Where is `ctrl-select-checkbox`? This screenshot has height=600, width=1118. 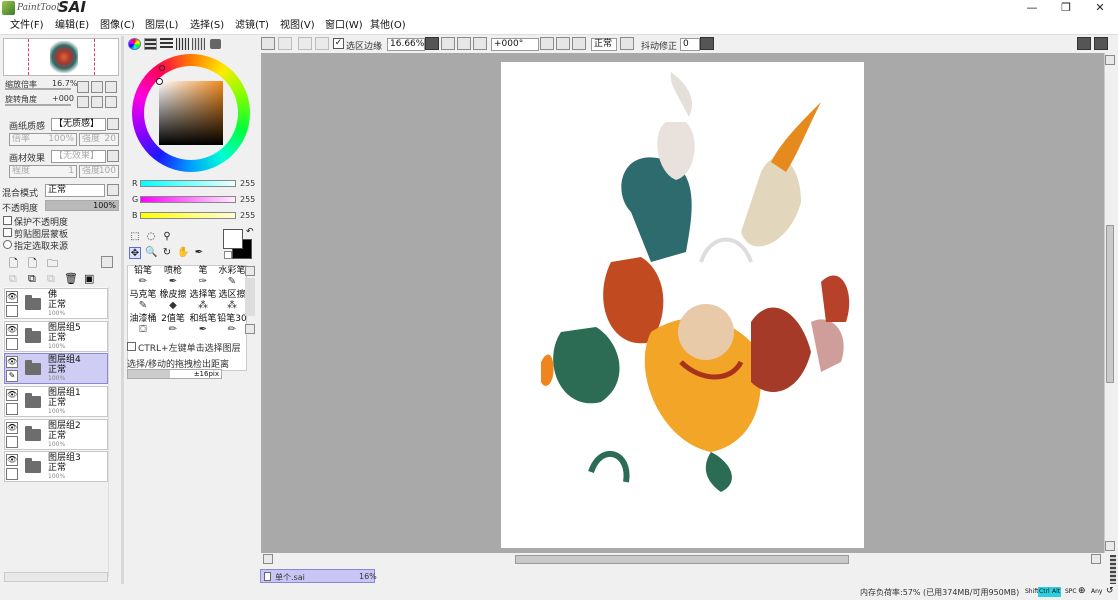 ctrl-select-checkbox is located at coordinates (131, 346).